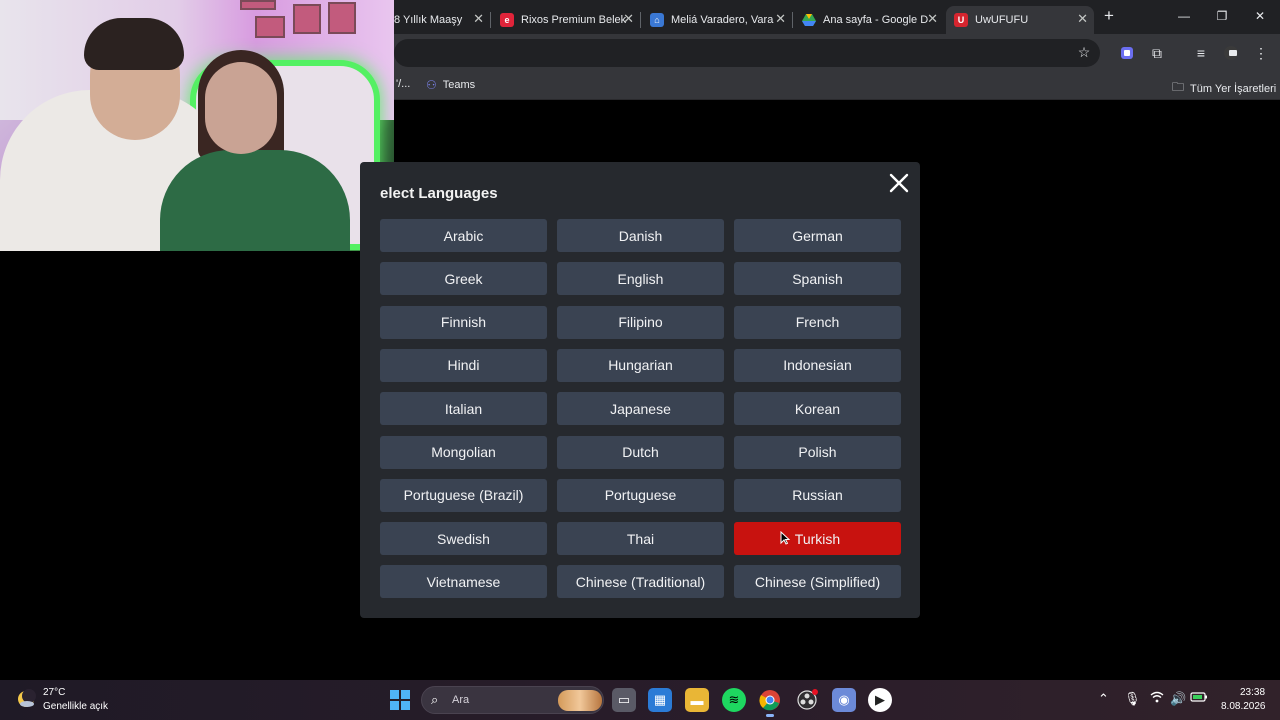  I want to click on file-explorer-icon: ▬, so click(697, 700).